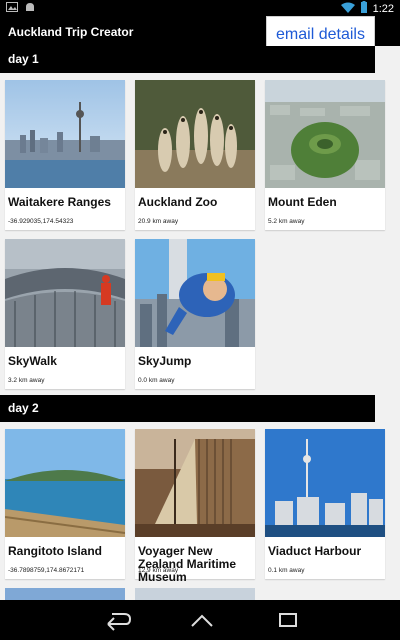  Describe the element at coordinates (12, 8) in the screenshot. I see `photo-icon` at that location.